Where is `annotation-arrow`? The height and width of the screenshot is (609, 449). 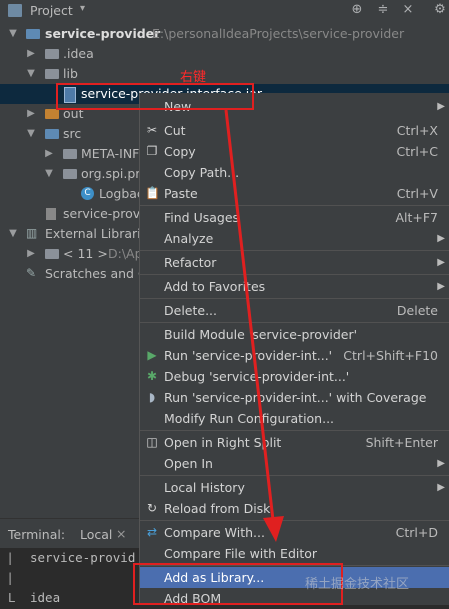
annotation-arrow is located at coordinates (254, 325).